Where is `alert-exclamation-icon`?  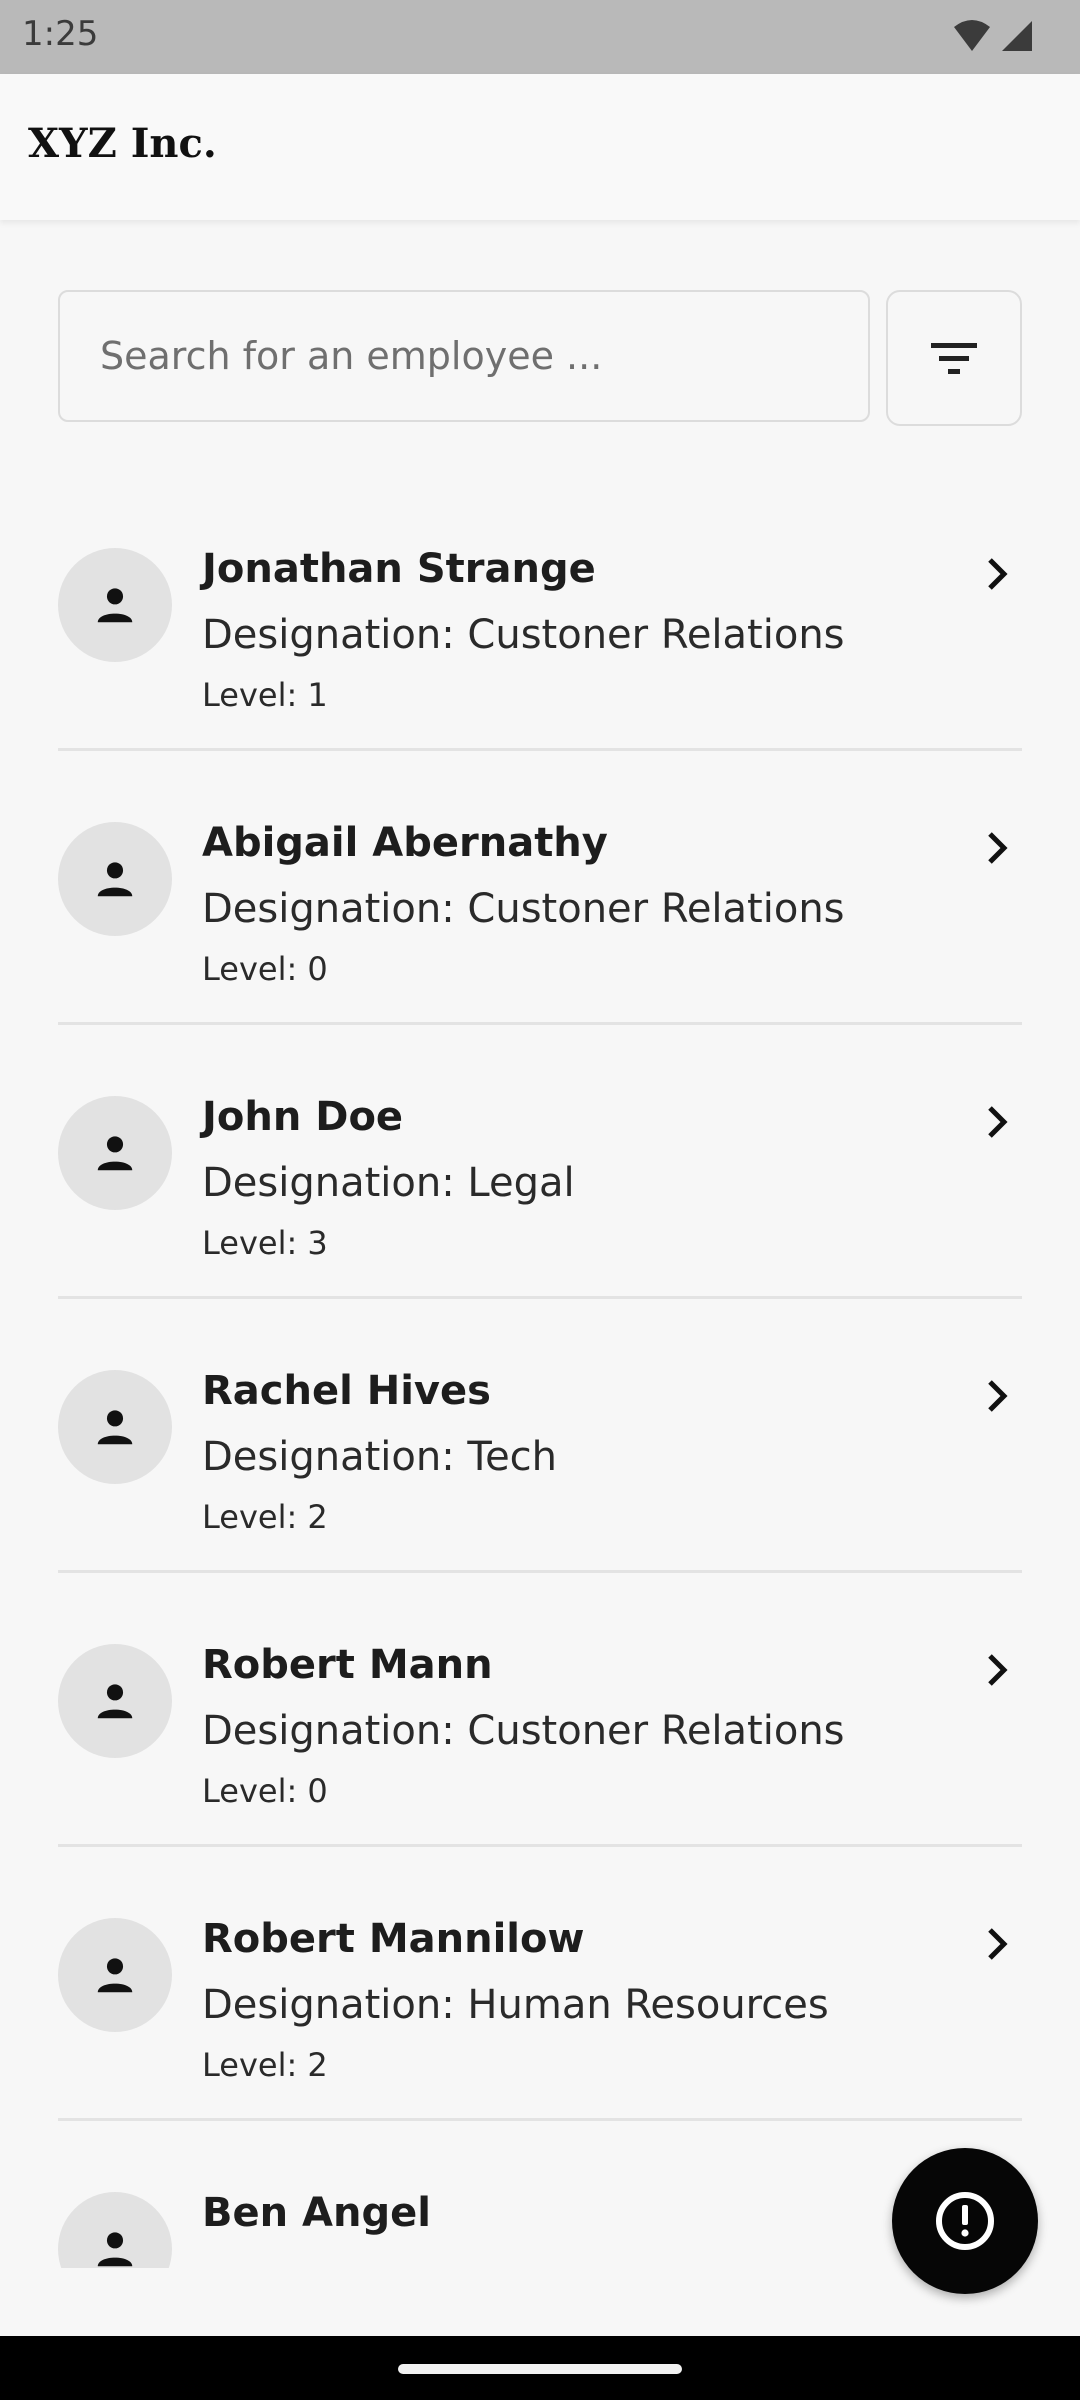 alert-exclamation-icon is located at coordinates (965, 2221).